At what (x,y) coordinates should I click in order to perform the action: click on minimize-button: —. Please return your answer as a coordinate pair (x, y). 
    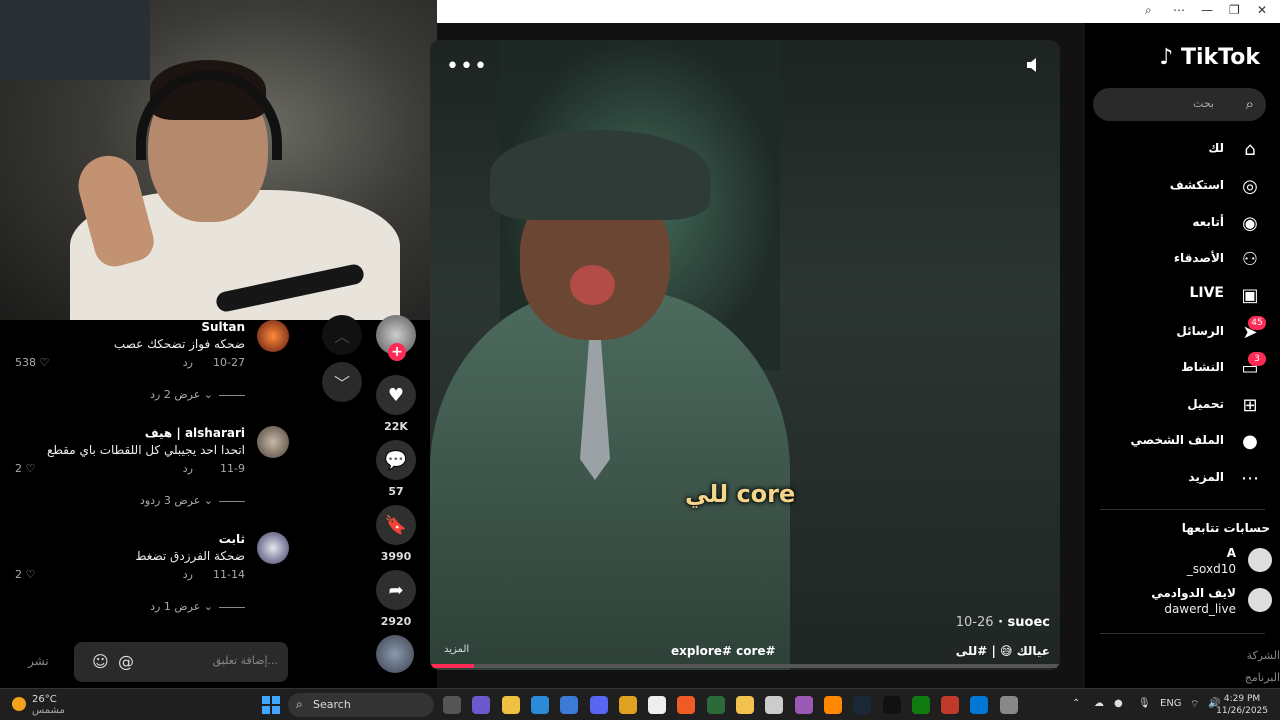
    Looking at the image, I should click on (1207, 10).